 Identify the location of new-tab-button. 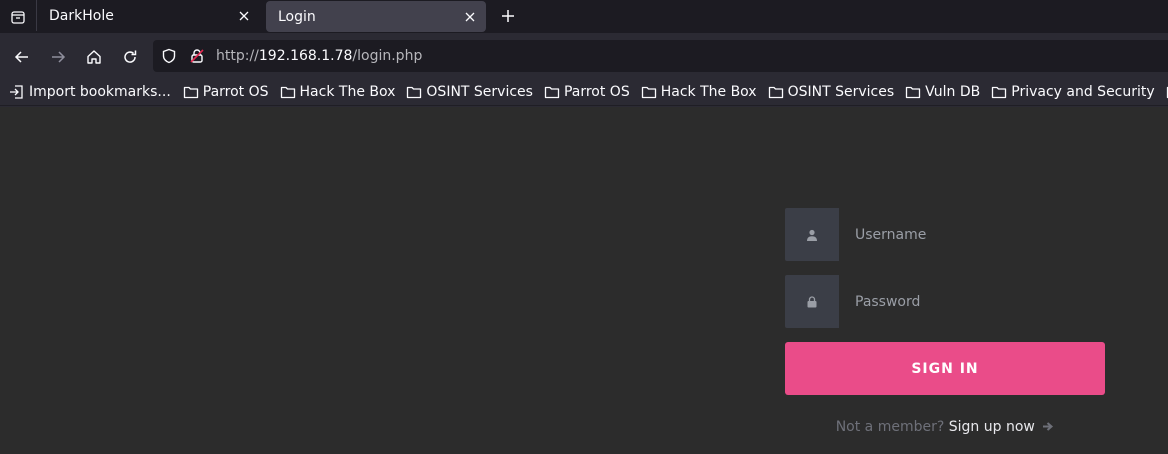
(508, 15).